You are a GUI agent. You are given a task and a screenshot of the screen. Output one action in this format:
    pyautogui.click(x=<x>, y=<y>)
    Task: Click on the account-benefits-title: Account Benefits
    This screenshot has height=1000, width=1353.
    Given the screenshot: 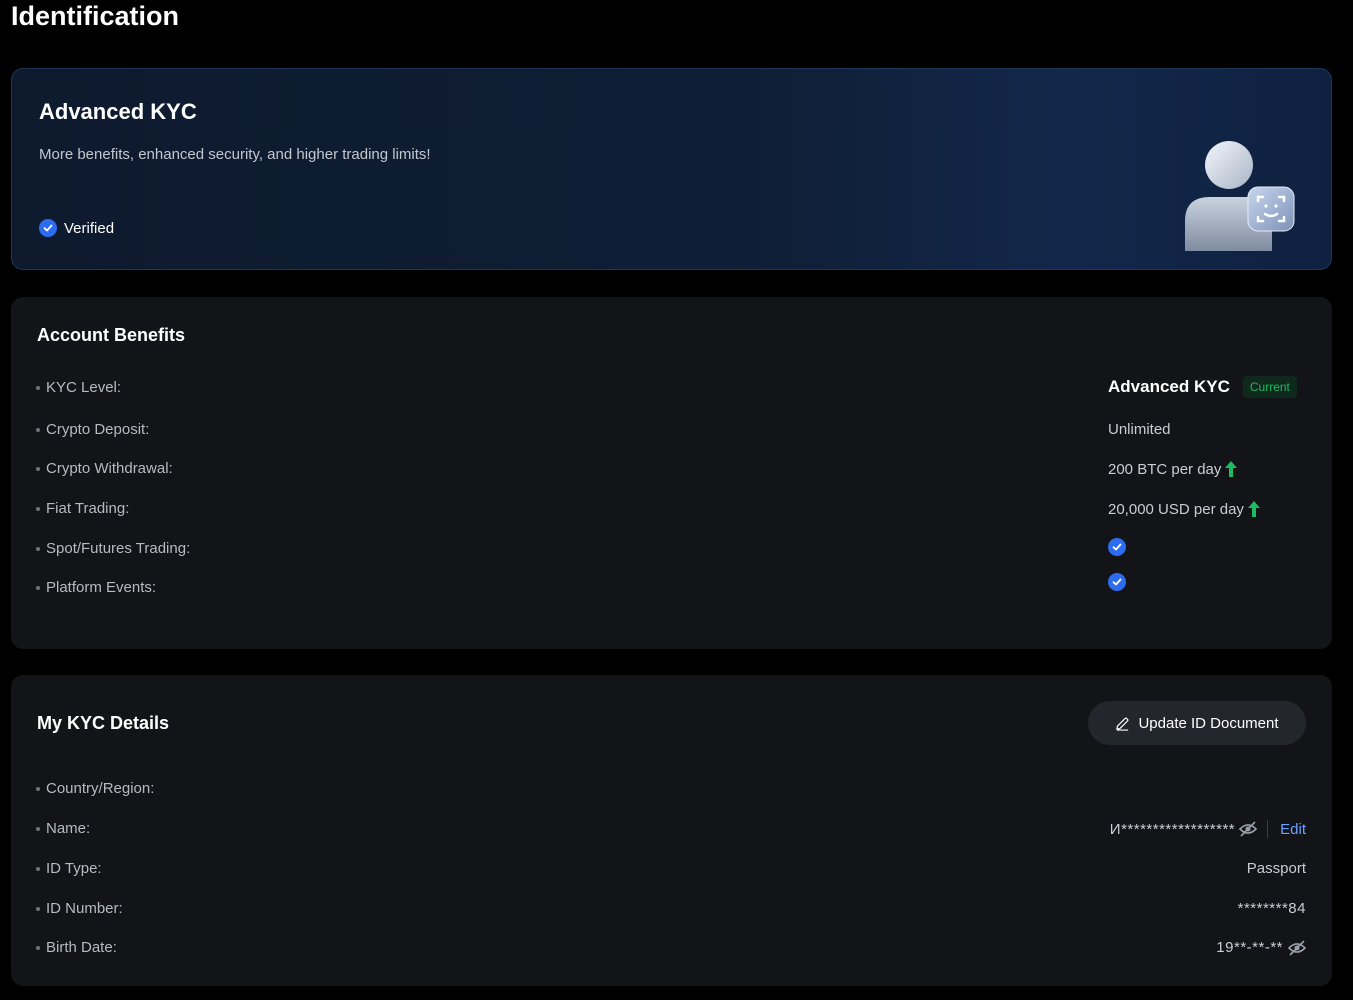 What is the action you would take?
    pyautogui.click(x=111, y=335)
    